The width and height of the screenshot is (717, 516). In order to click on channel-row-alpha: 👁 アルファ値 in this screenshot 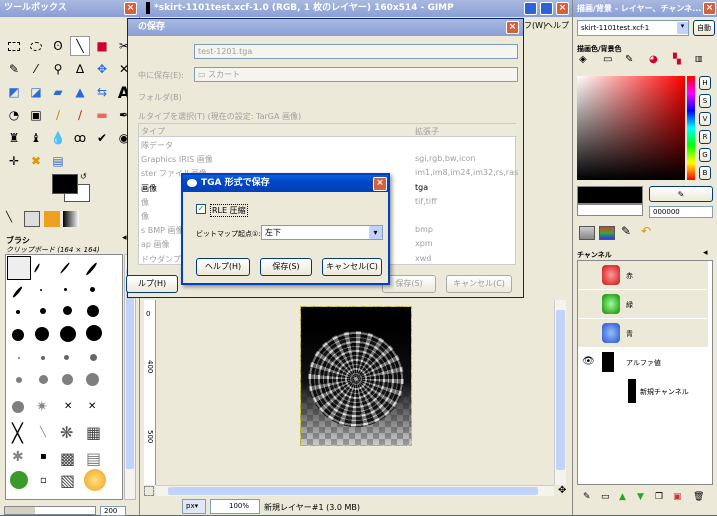, I will do `click(643, 362)`.